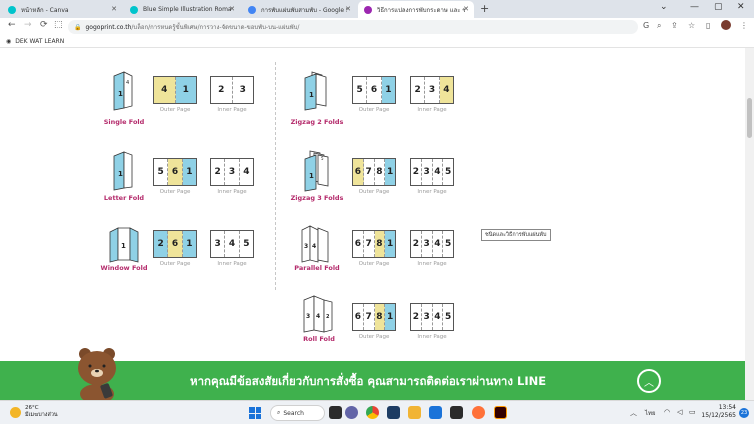 The height and width of the screenshot is (424, 754). What do you see at coordinates (372, 412) in the screenshot?
I see `chrome-icon` at bounding box center [372, 412].